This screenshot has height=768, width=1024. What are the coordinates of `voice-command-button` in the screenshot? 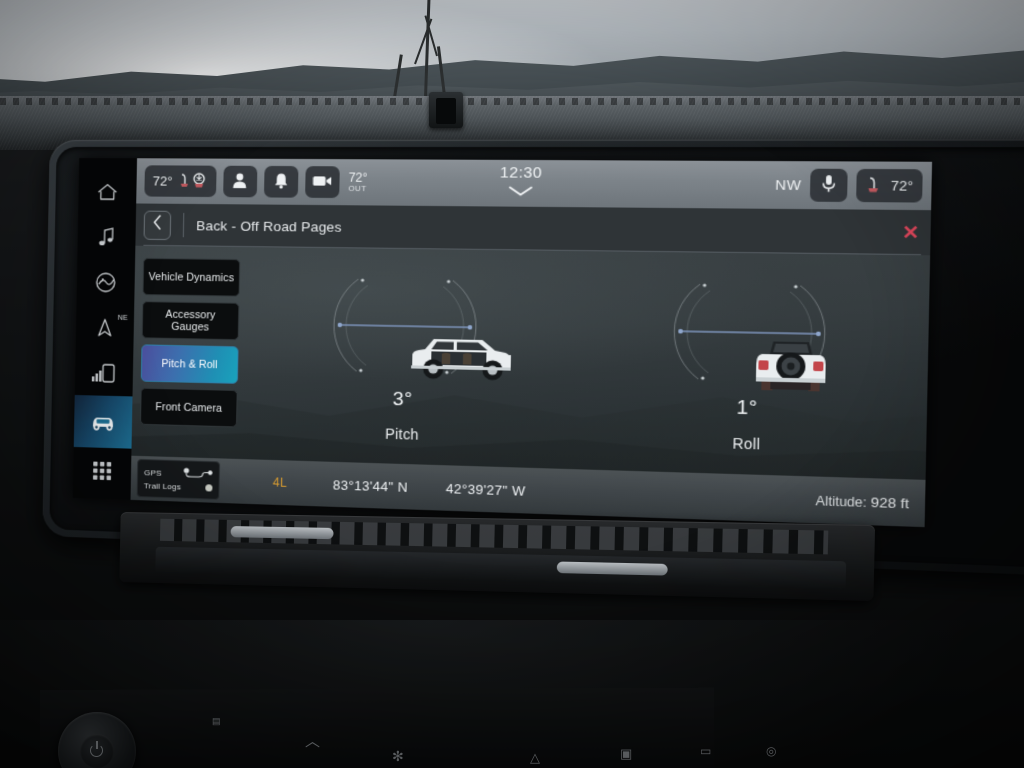 It's located at (829, 185).